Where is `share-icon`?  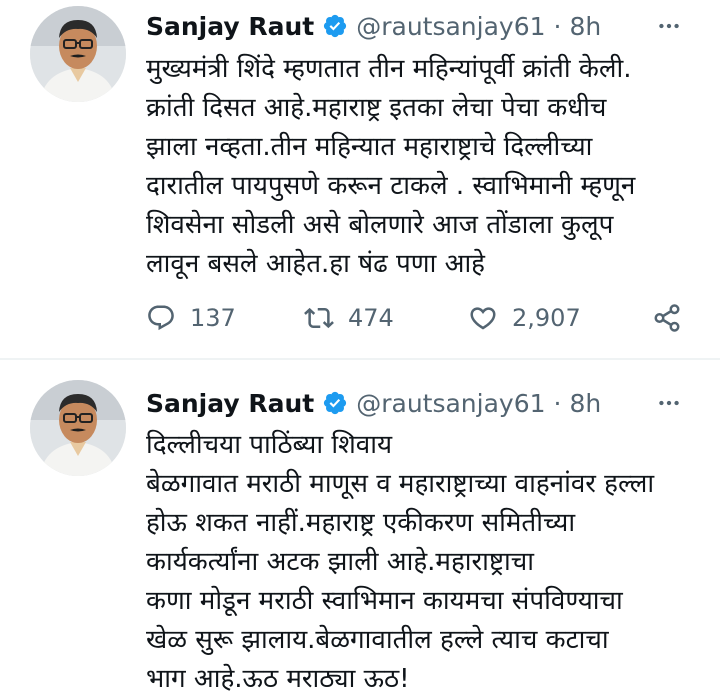
share-icon is located at coordinates (667, 318).